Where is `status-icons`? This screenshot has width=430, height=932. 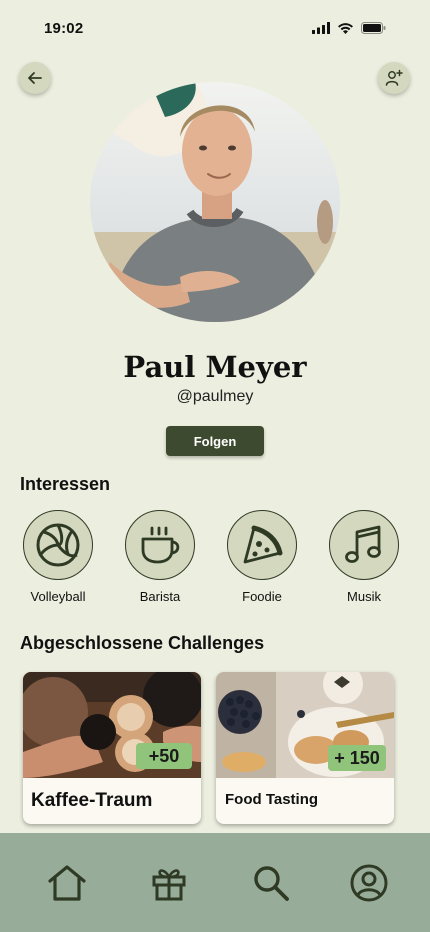 status-icons is located at coordinates (349, 28).